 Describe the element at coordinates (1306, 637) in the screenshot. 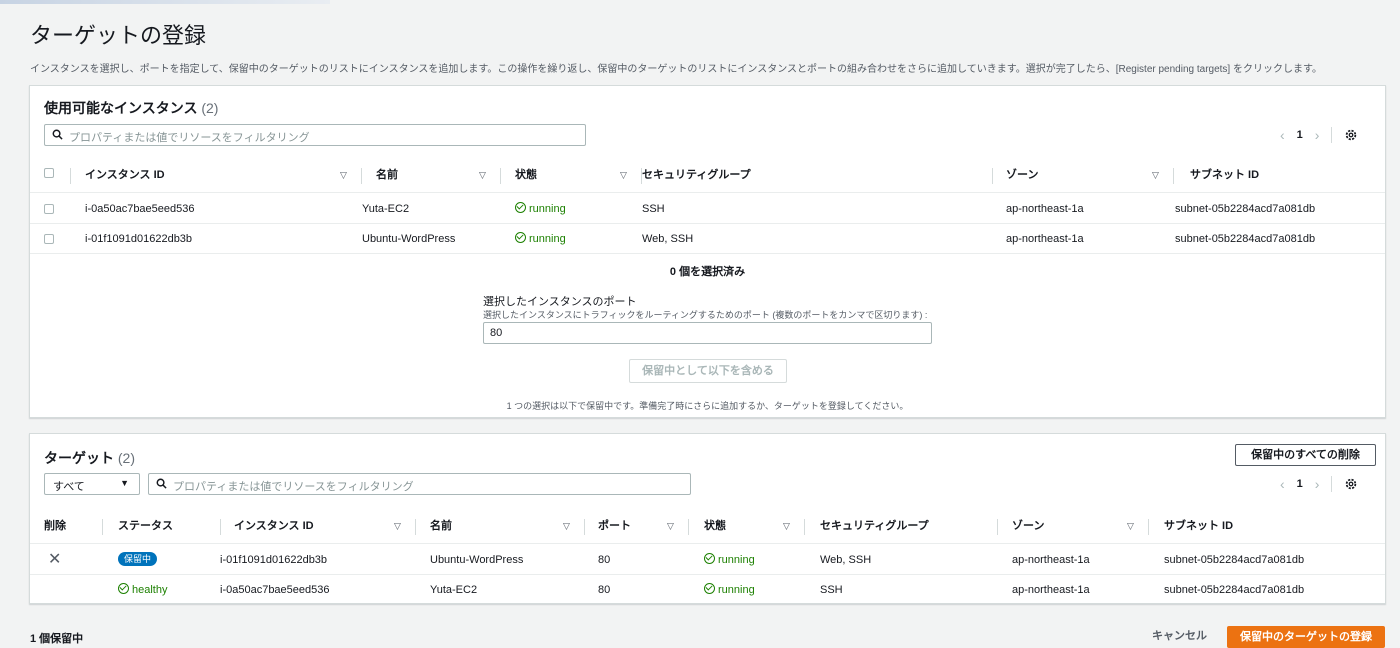

I see `register-pending-targets-button: 保留中のターゲットの登録` at that location.